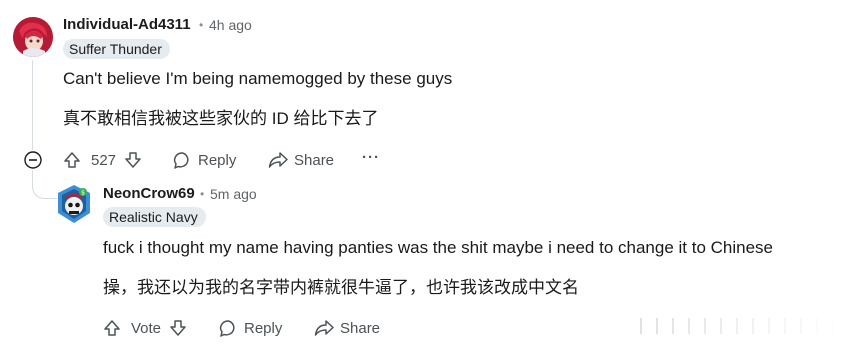  What do you see at coordinates (341, 287) in the screenshot?
I see `comment-text-line-translation: 操，我还以为我的名字带内裤就很牛逼了，也许我该改成中文名` at bounding box center [341, 287].